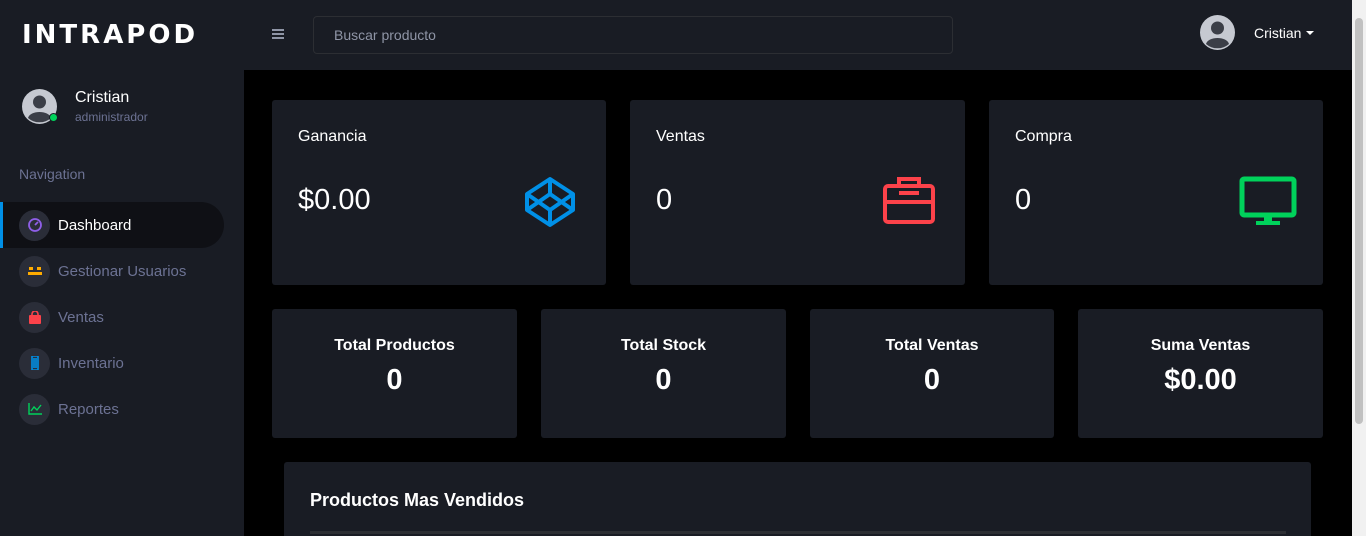  I want to click on stat-value: $0.00, so click(334, 200).